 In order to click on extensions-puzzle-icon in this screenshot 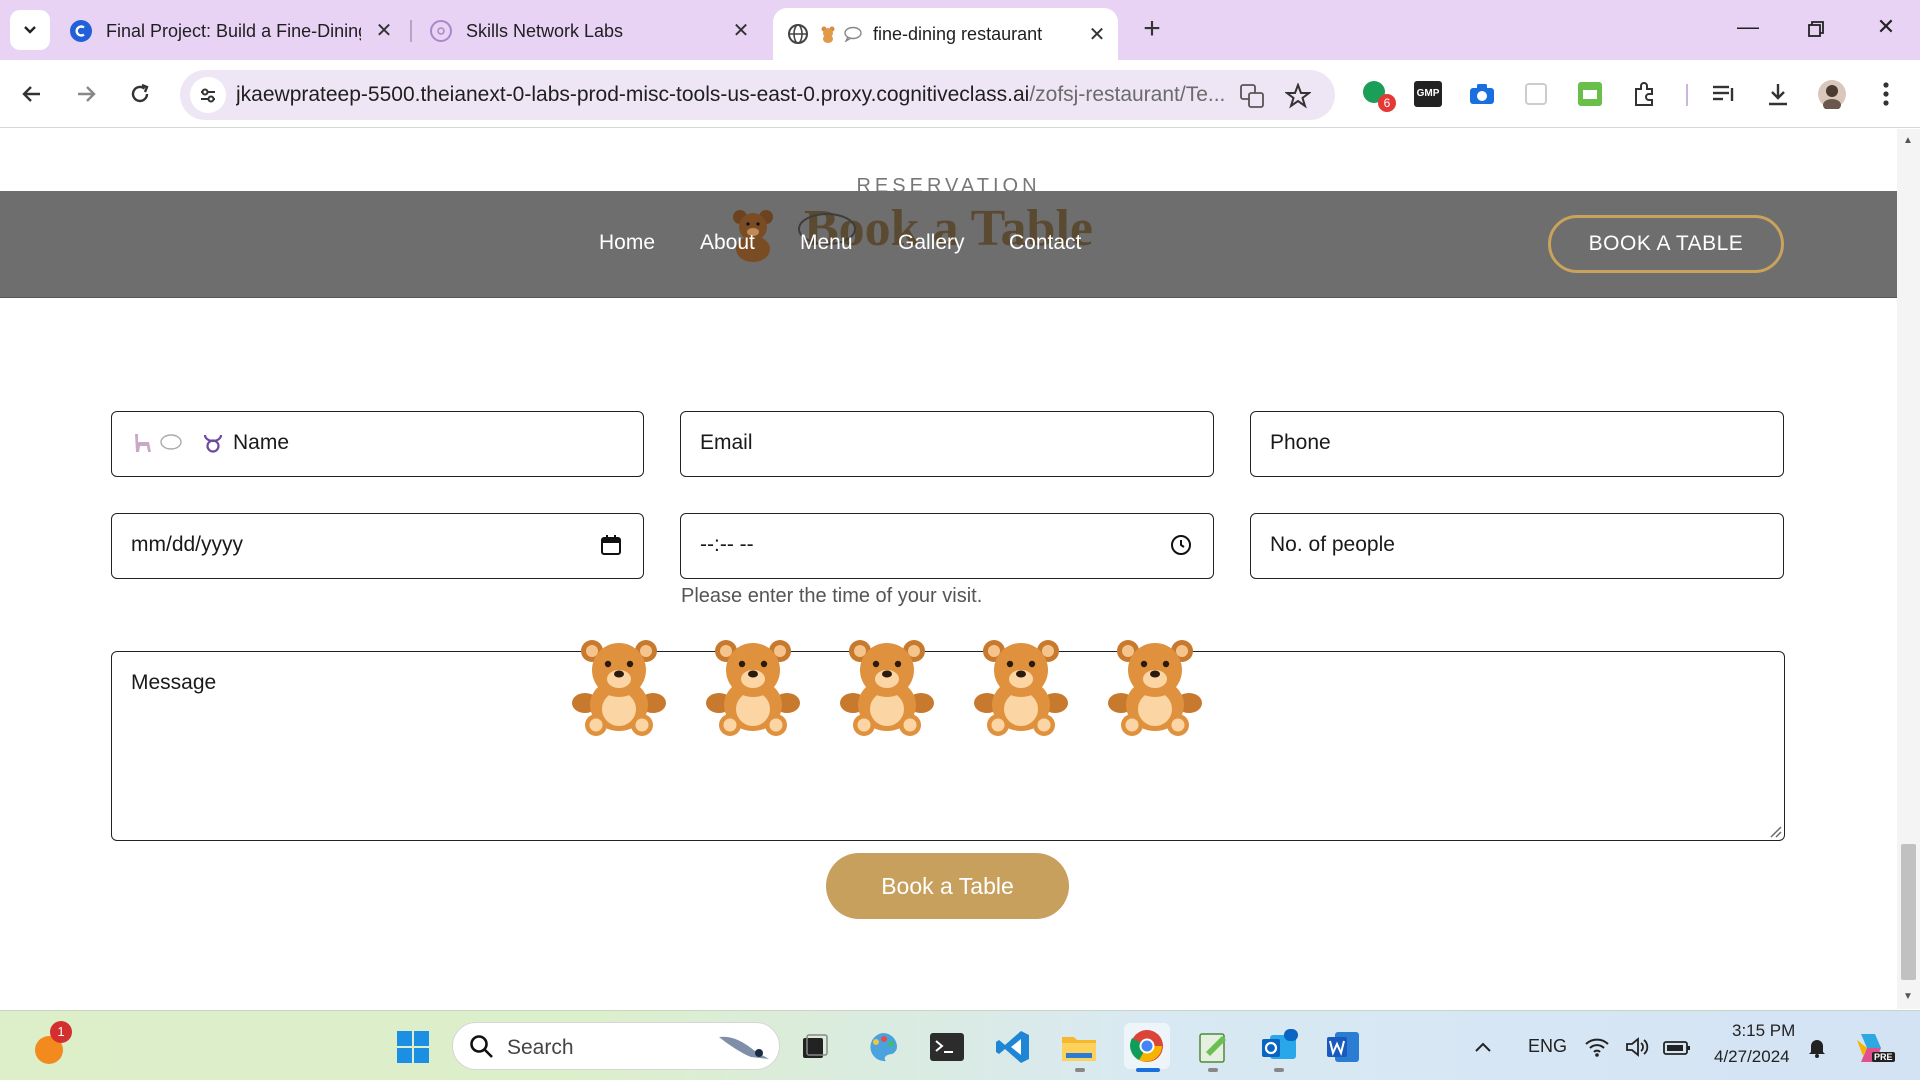, I will do `click(1644, 94)`.